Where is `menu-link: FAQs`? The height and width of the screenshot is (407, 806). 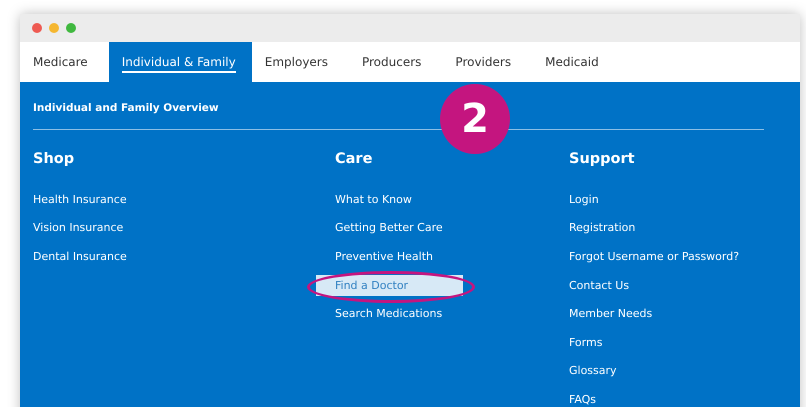
menu-link: FAQs is located at coordinates (610, 397).